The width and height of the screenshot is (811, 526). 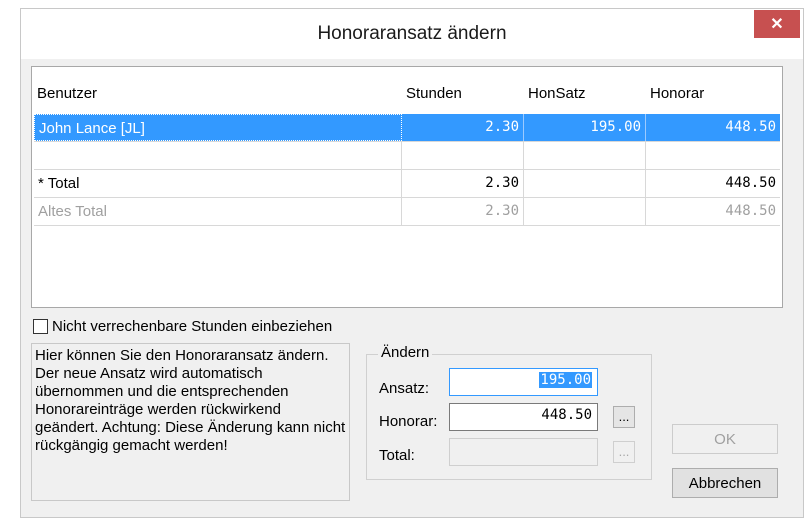 I want to click on include-unbillable-label: Nicht verrechenbare Stunden einbeziehen, so click(x=192, y=326).